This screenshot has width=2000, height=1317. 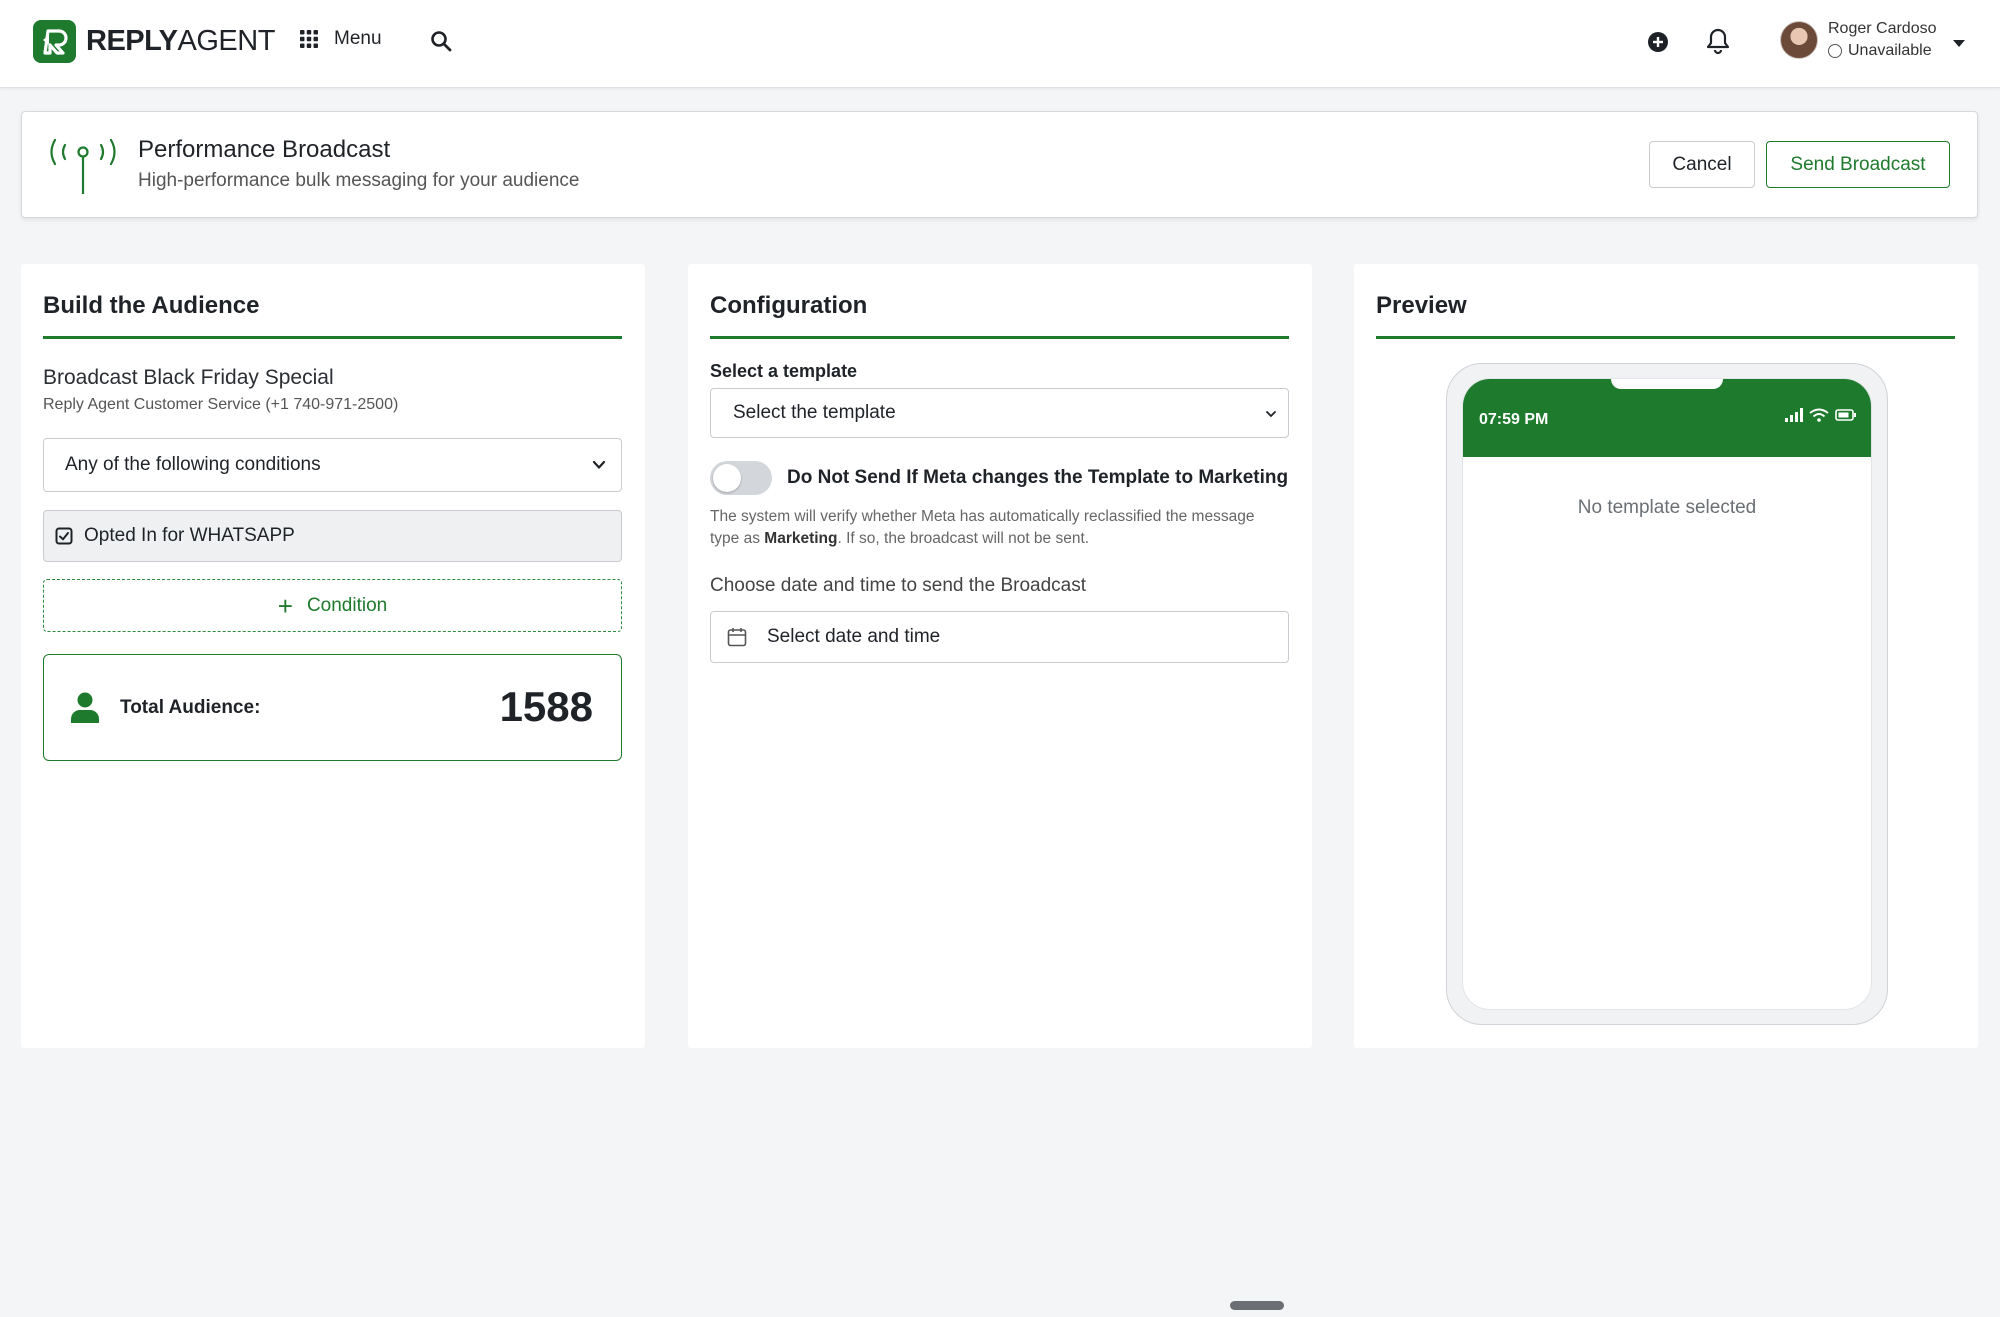 I want to click on template-select: Select the template, so click(x=999, y=413).